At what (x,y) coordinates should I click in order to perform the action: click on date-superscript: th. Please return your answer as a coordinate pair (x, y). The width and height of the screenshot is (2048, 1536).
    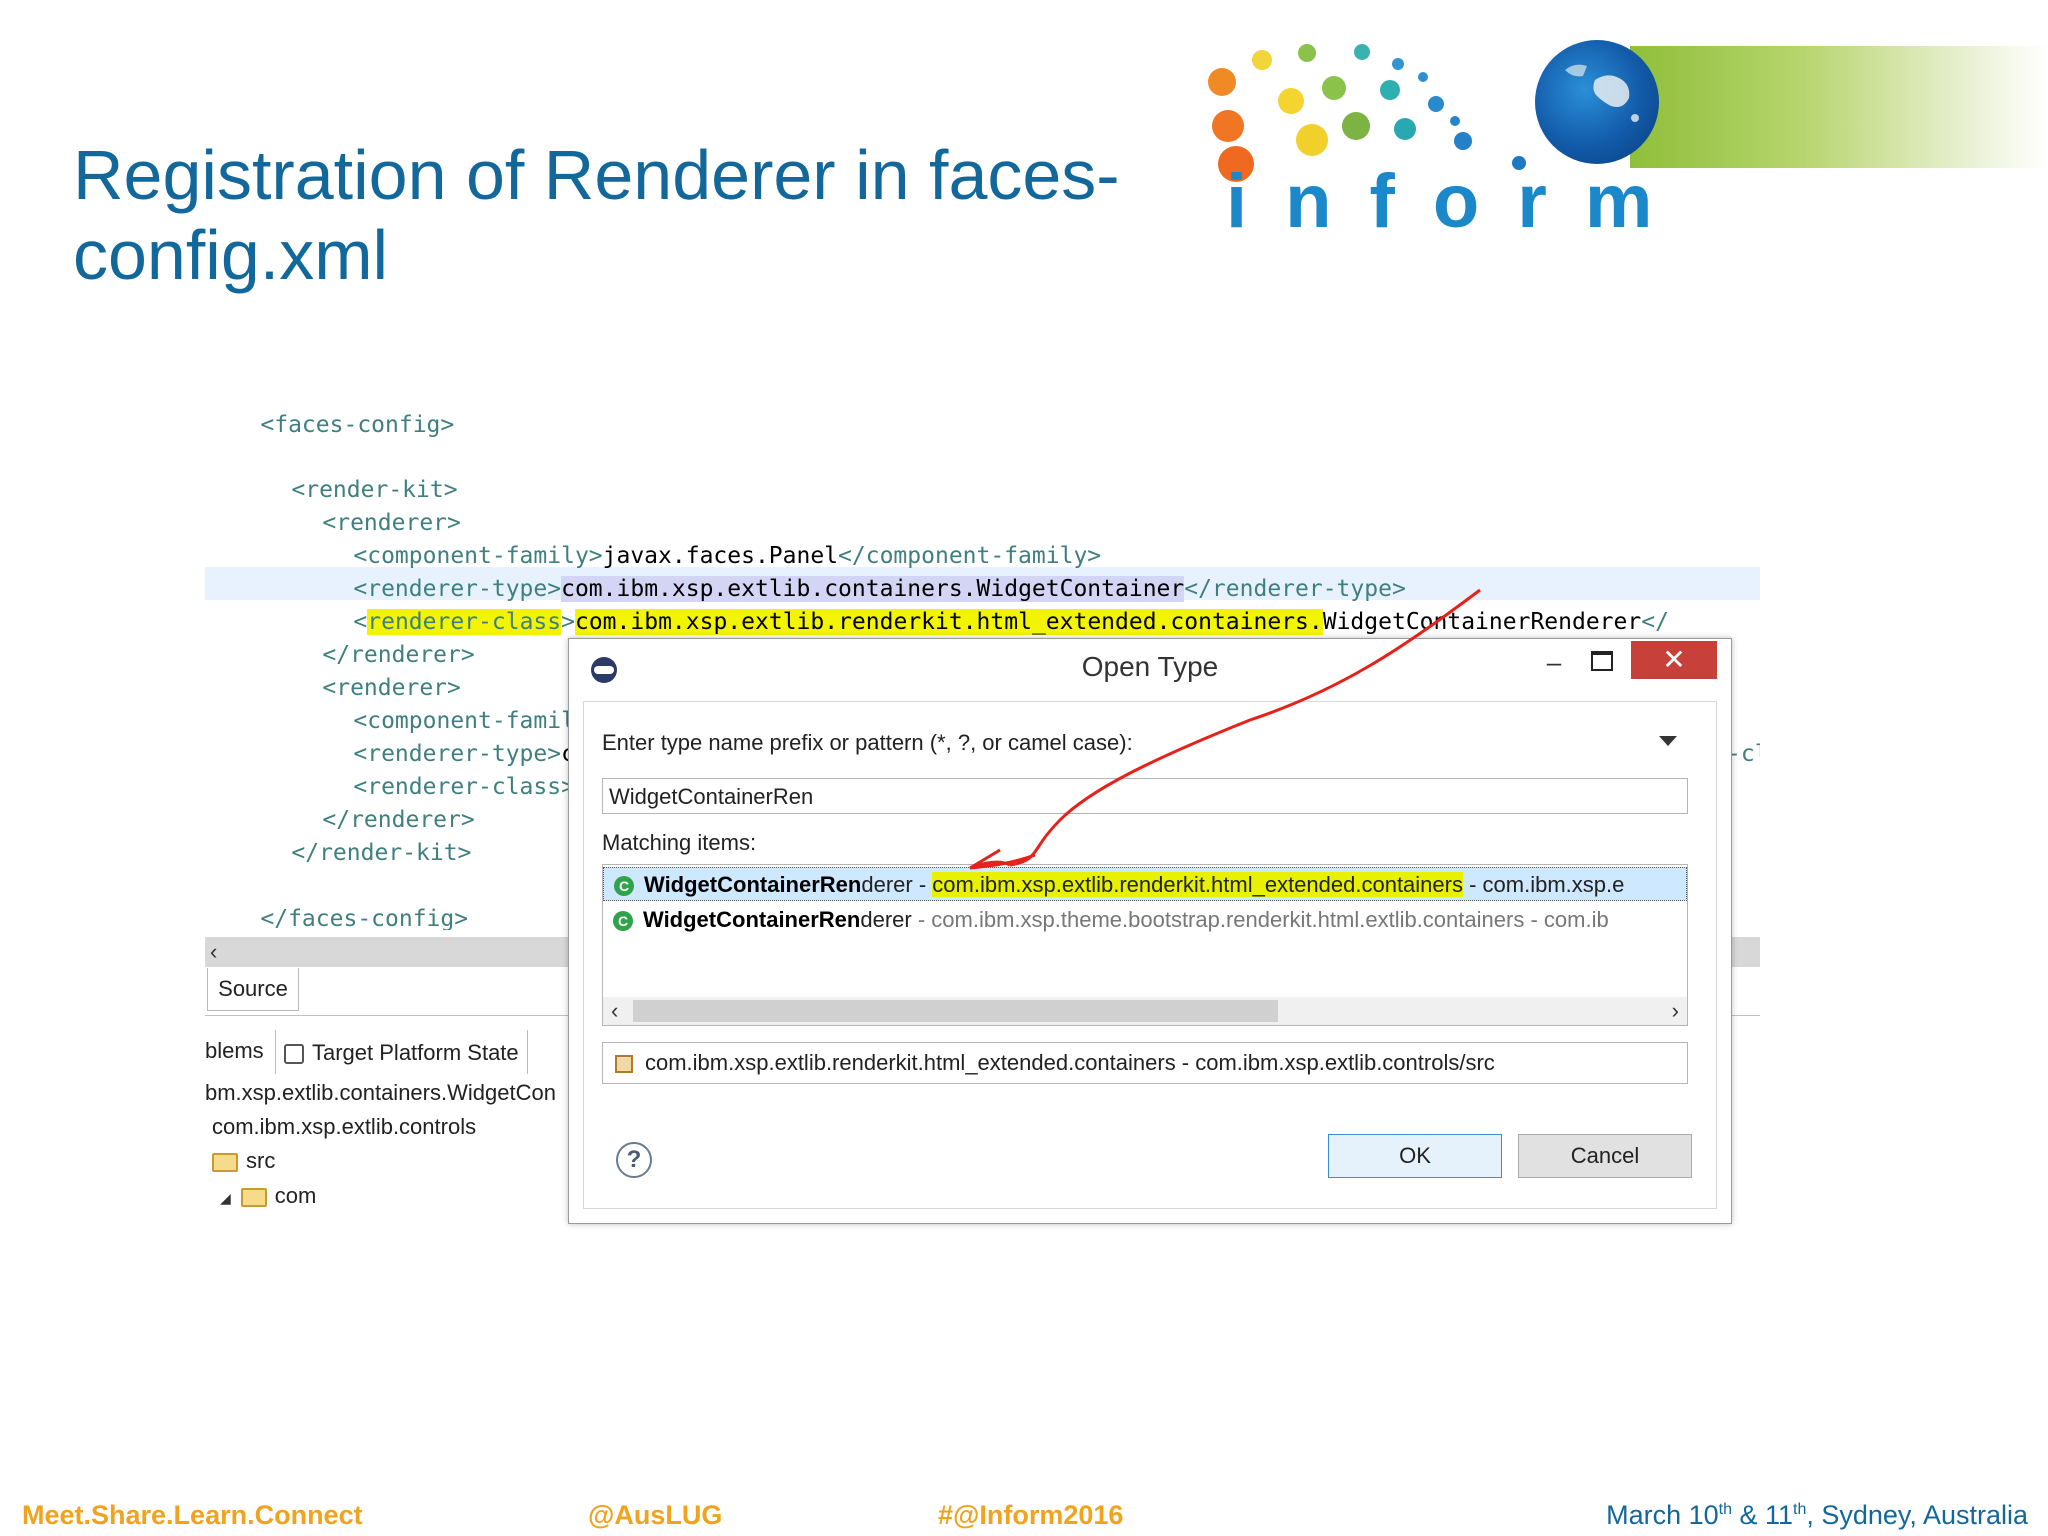
    Looking at the image, I should click on (1800, 1509).